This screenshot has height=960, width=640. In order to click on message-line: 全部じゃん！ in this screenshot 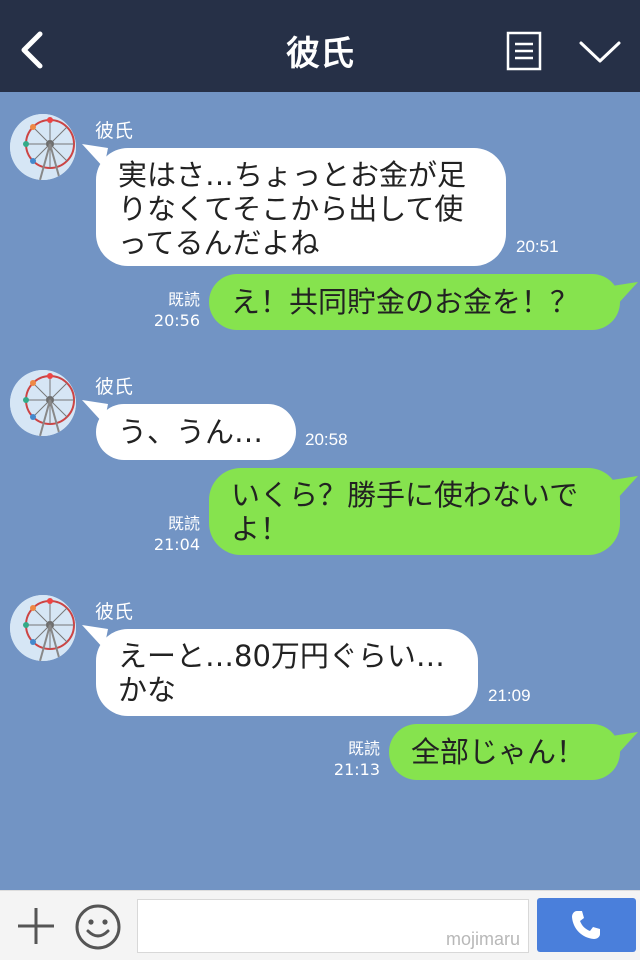, I will do `click(498, 752)`.